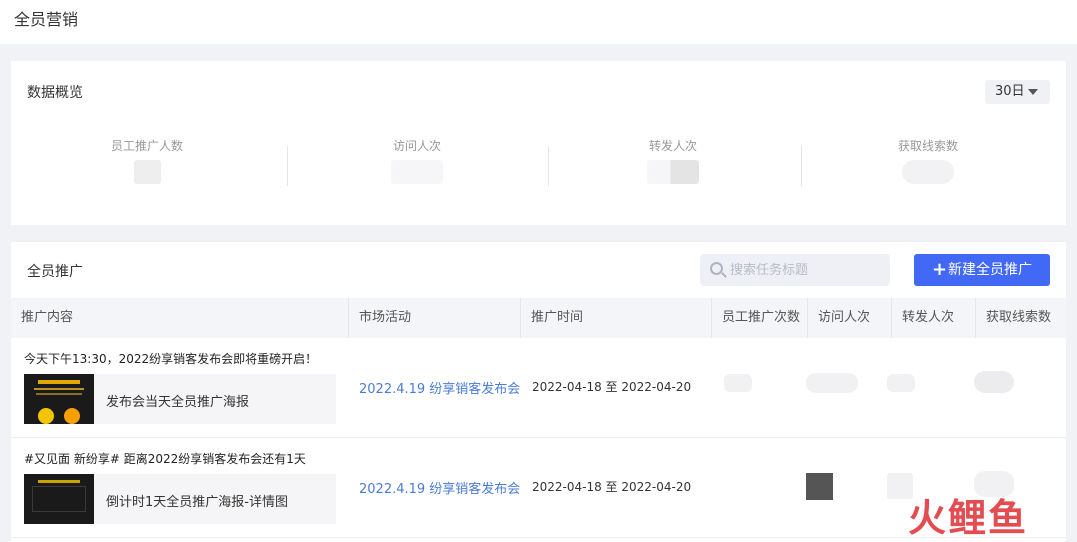  Describe the element at coordinates (1033, 92) in the screenshot. I see `caret-down-icon` at that location.